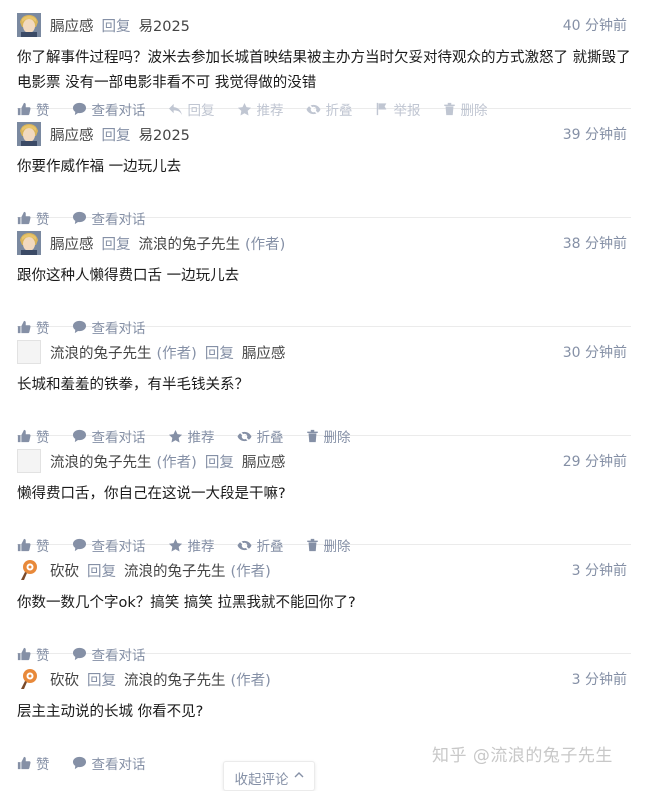  Describe the element at coordinates (594, 26) in the screenshot. I see `comment-time: 40 分钟前` at that location.